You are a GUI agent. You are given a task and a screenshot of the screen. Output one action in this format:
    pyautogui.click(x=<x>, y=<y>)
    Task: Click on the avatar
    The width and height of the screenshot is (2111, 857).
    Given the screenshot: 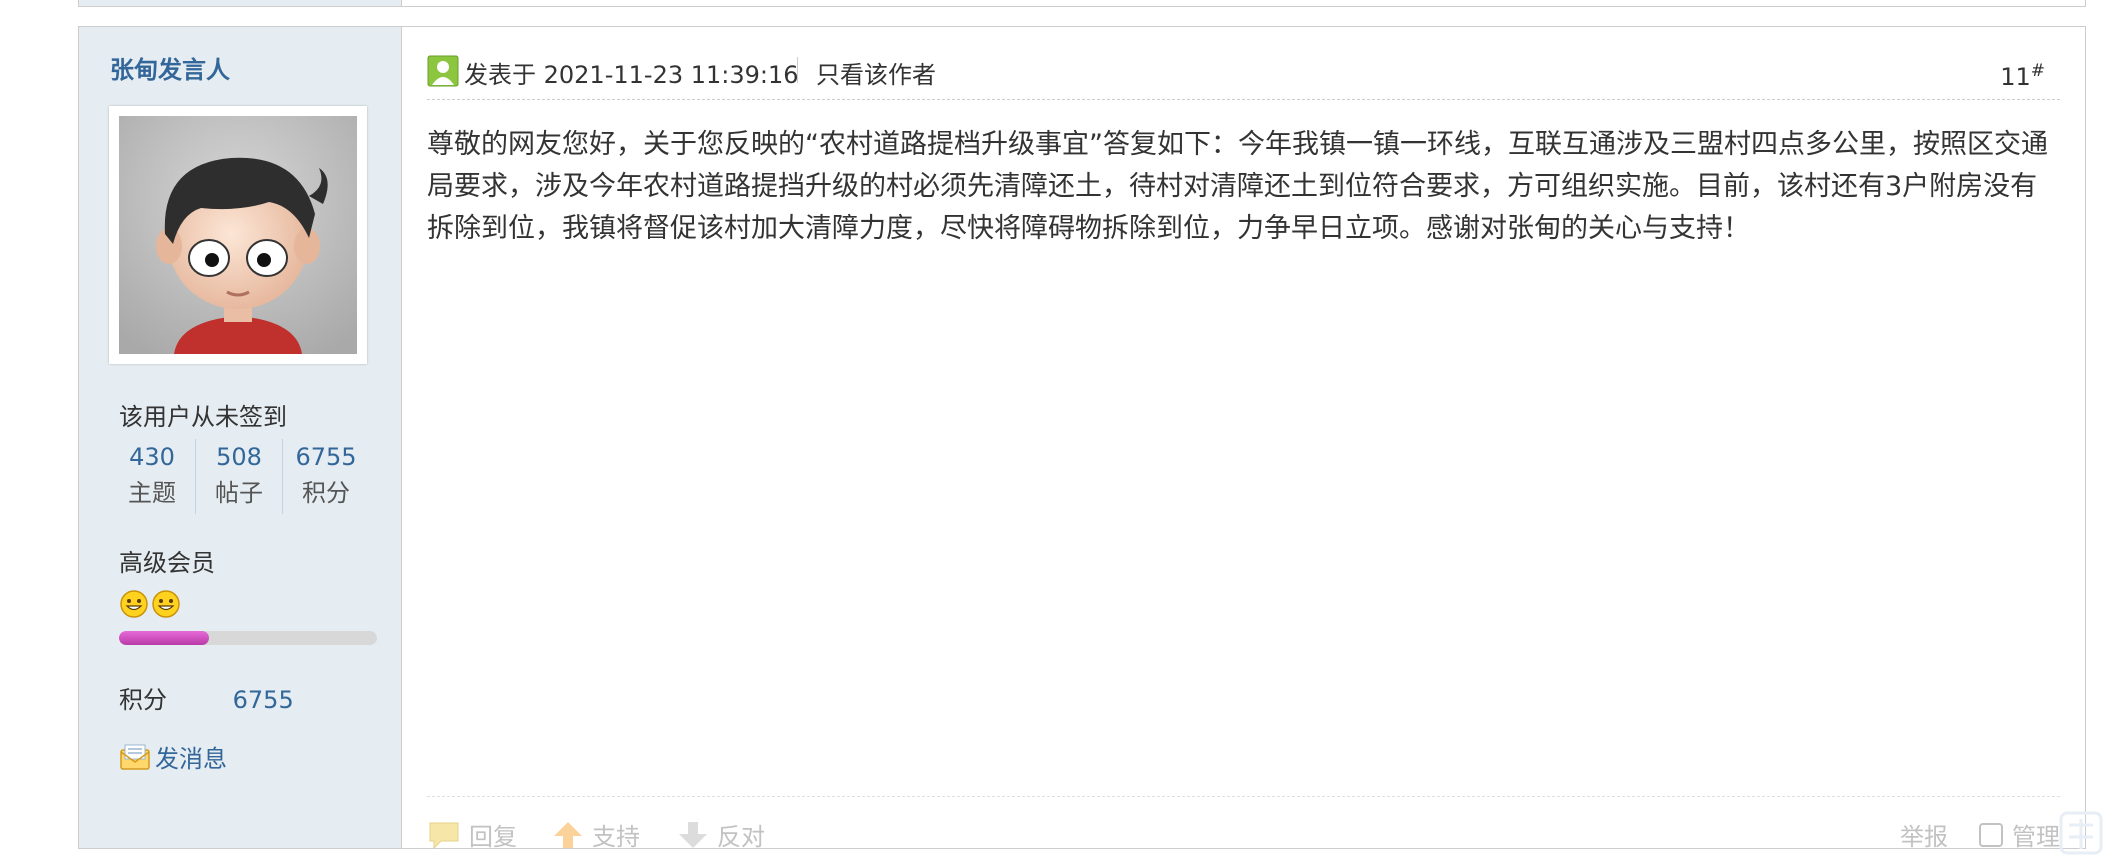 What is the action you would take?
    pyautogui.click(x=238, y=235)
    